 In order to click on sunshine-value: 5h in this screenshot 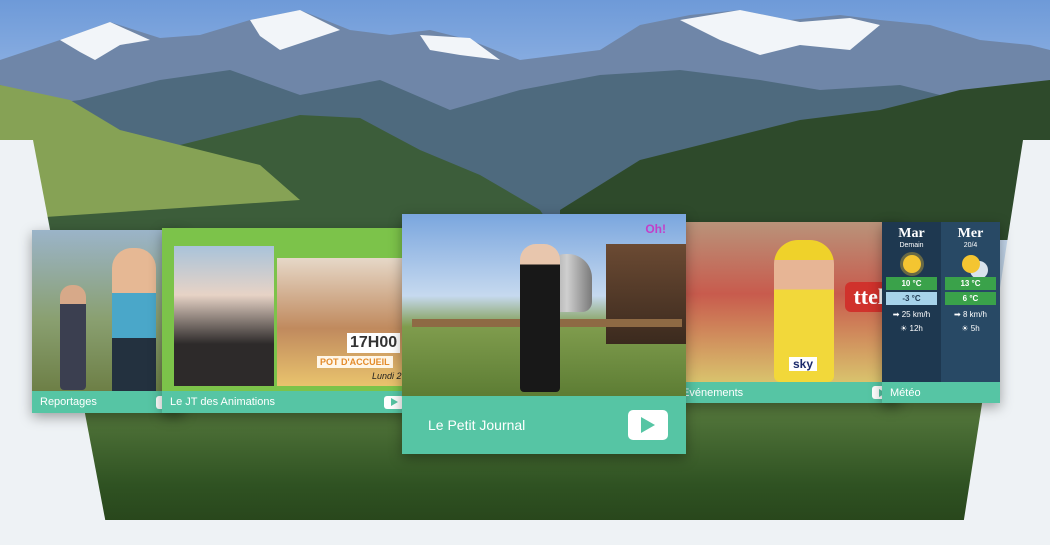, I will do `click(975, 328)`.